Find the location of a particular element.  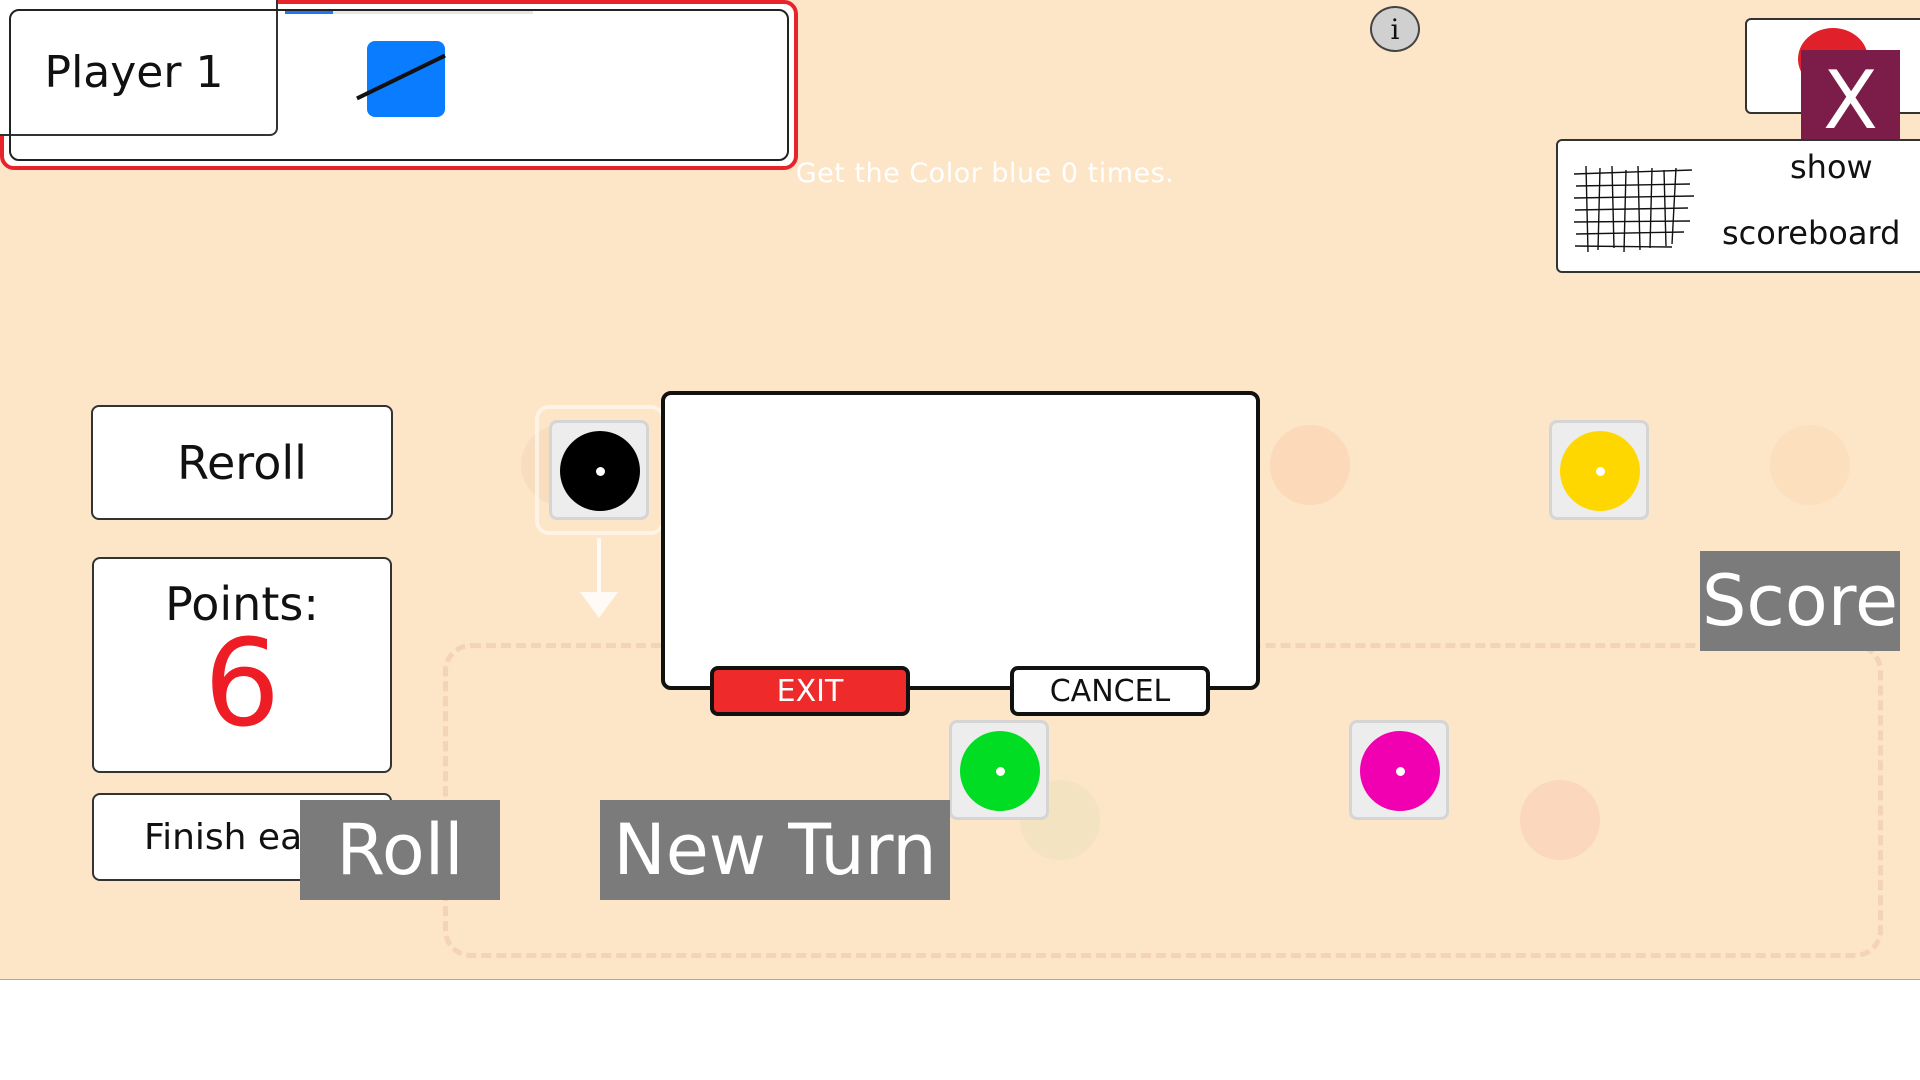

cancel-label: CANCEL is located at coordinates (1110, 691).